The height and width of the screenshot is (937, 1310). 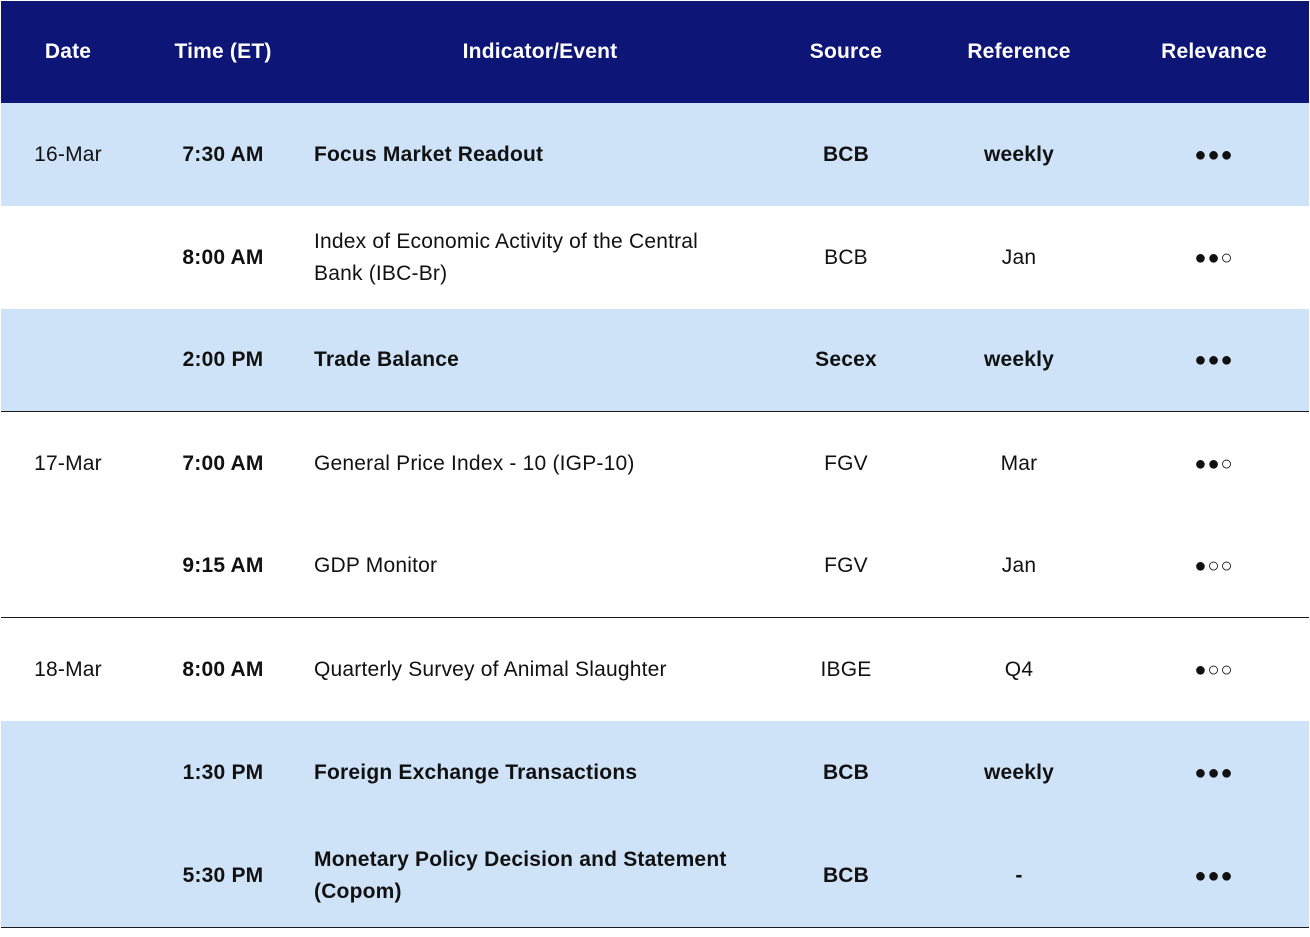 I want to click on header-source: Source, so click(x=846, y=51).